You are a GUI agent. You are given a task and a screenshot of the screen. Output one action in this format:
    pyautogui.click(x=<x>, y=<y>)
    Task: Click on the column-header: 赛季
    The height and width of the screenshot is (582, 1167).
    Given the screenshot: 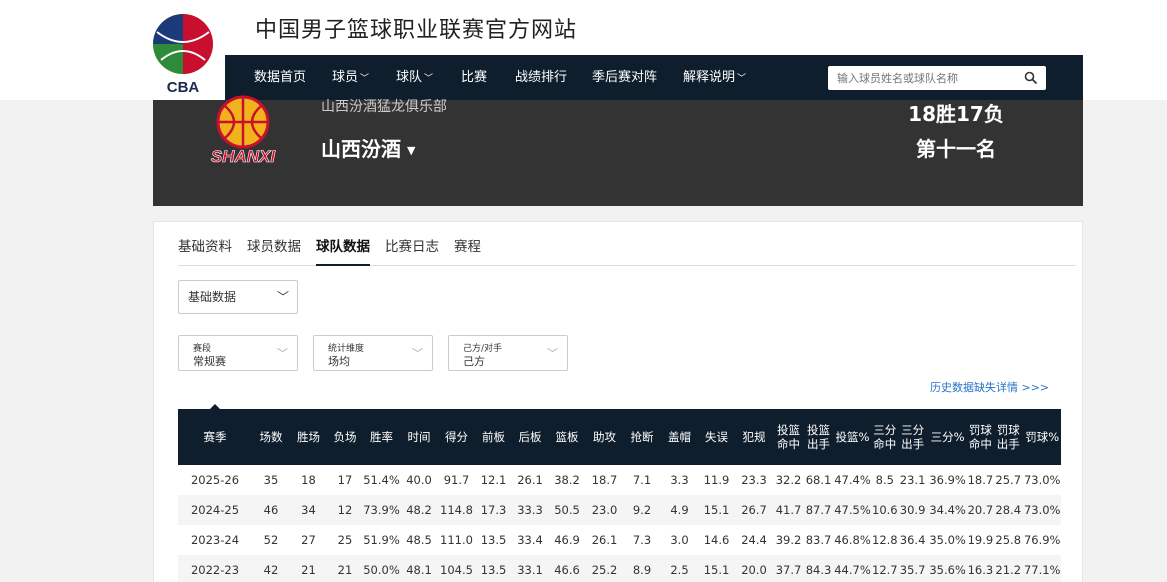 What is the action you would take?
    pyautogui.click(x=215, y=437)
    